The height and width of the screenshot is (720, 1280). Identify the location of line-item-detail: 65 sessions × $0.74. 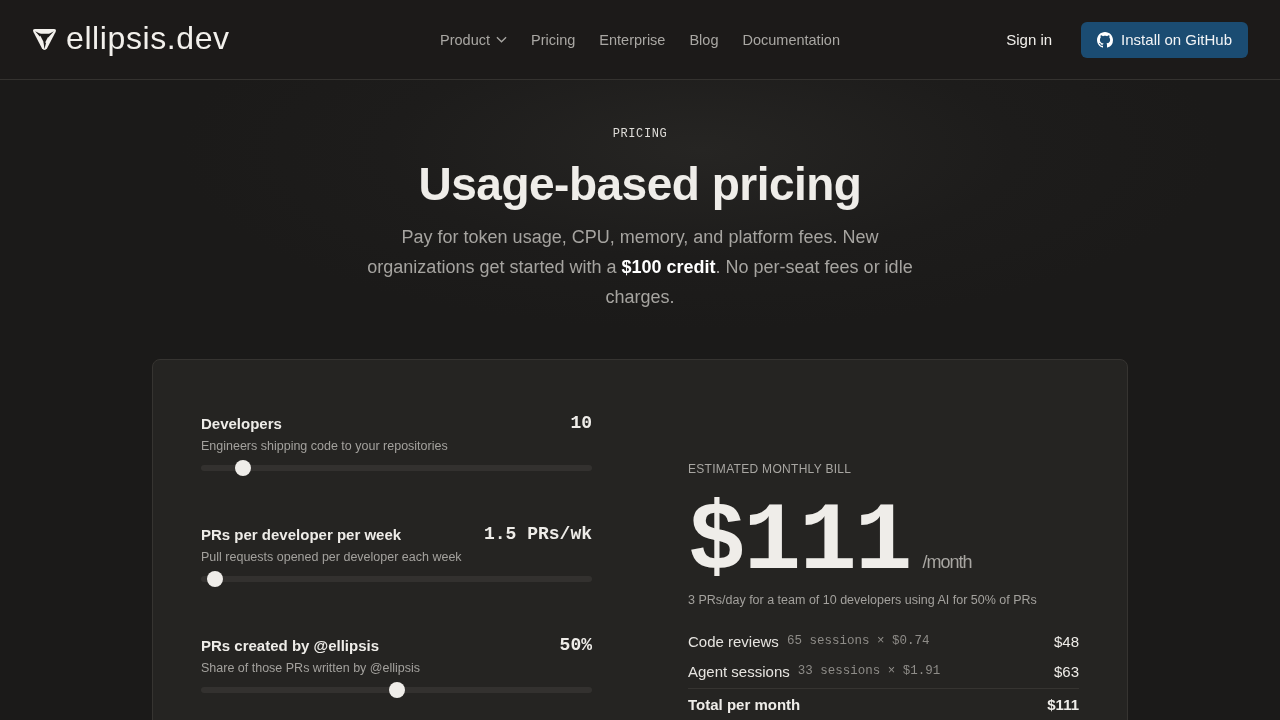
(858, 641).